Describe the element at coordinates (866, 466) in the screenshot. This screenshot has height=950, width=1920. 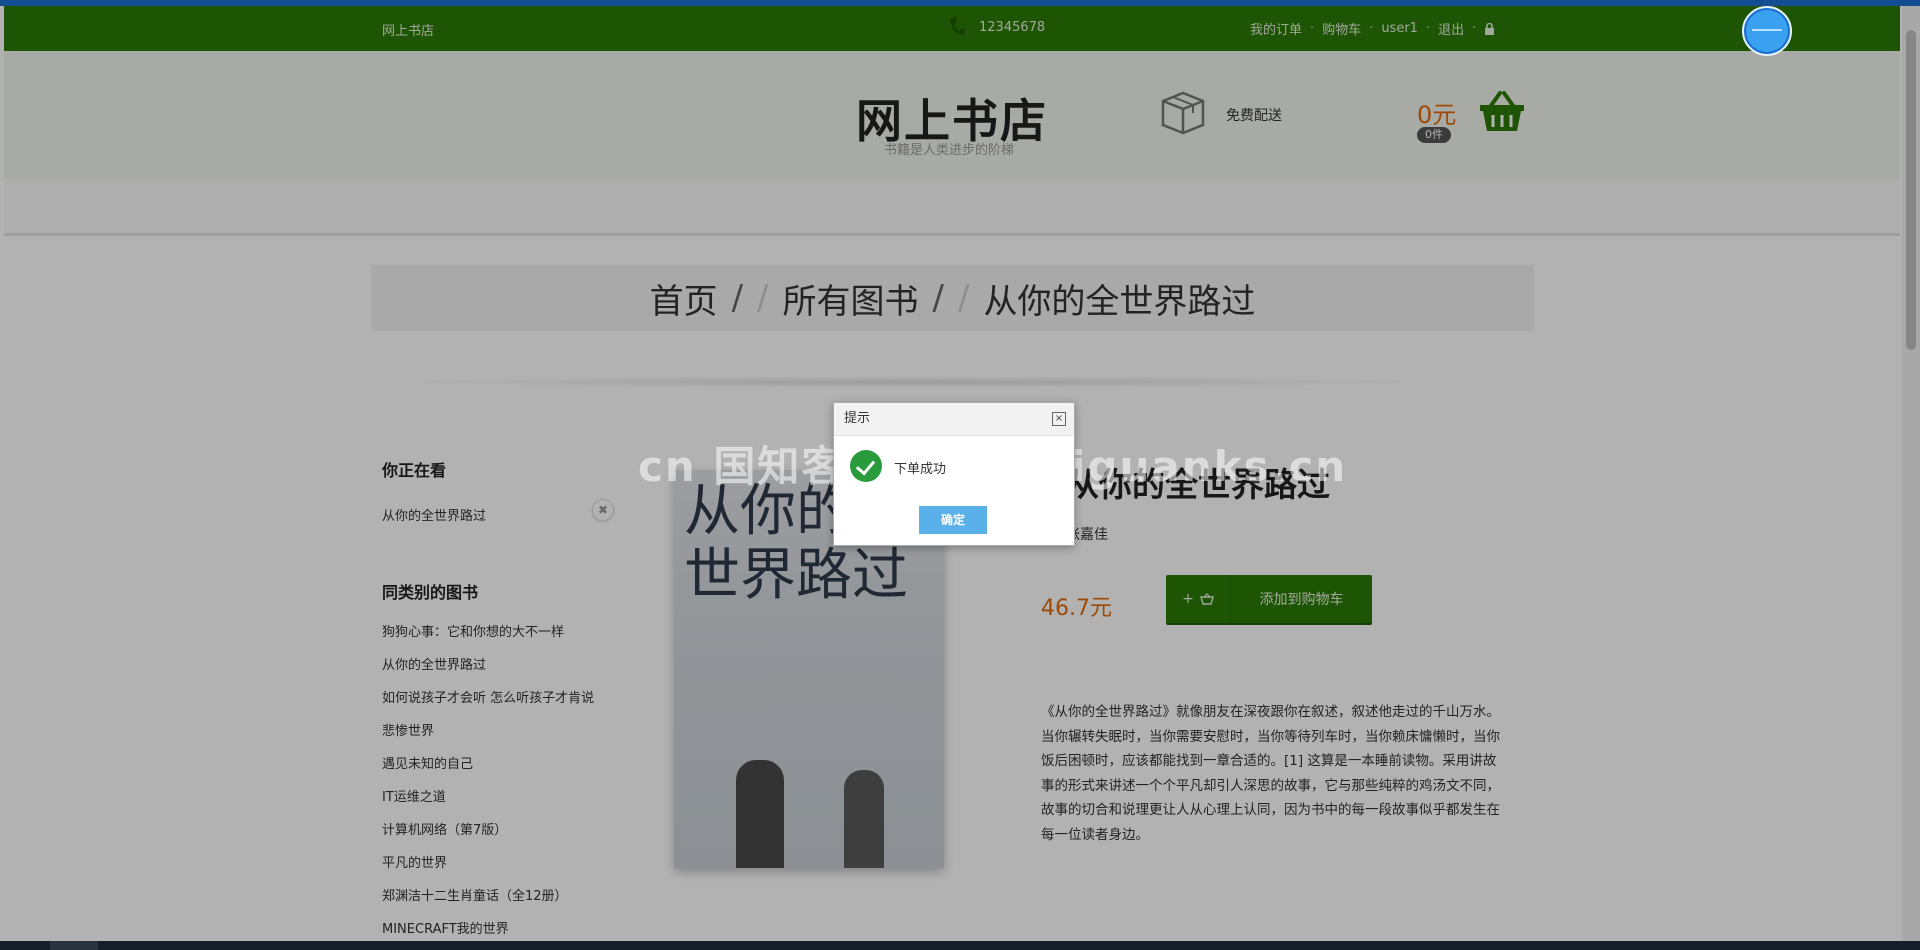
I see `success-icon` at that location.